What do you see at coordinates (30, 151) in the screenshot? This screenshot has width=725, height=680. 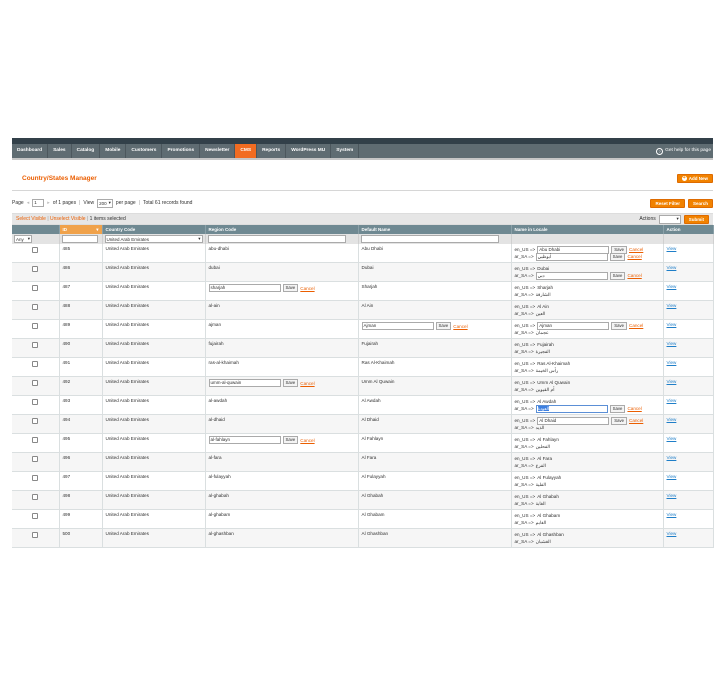 I see `nav-item-dashboard: Dashboard` at bounding box center [30, 151].